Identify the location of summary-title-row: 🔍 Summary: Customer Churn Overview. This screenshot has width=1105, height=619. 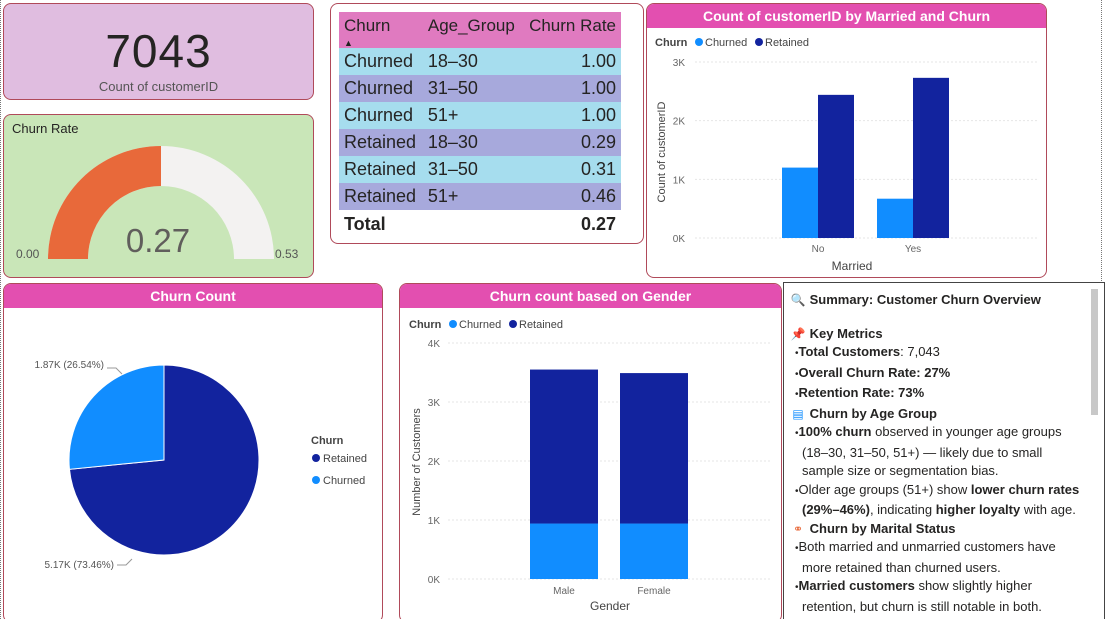
(938, 300).